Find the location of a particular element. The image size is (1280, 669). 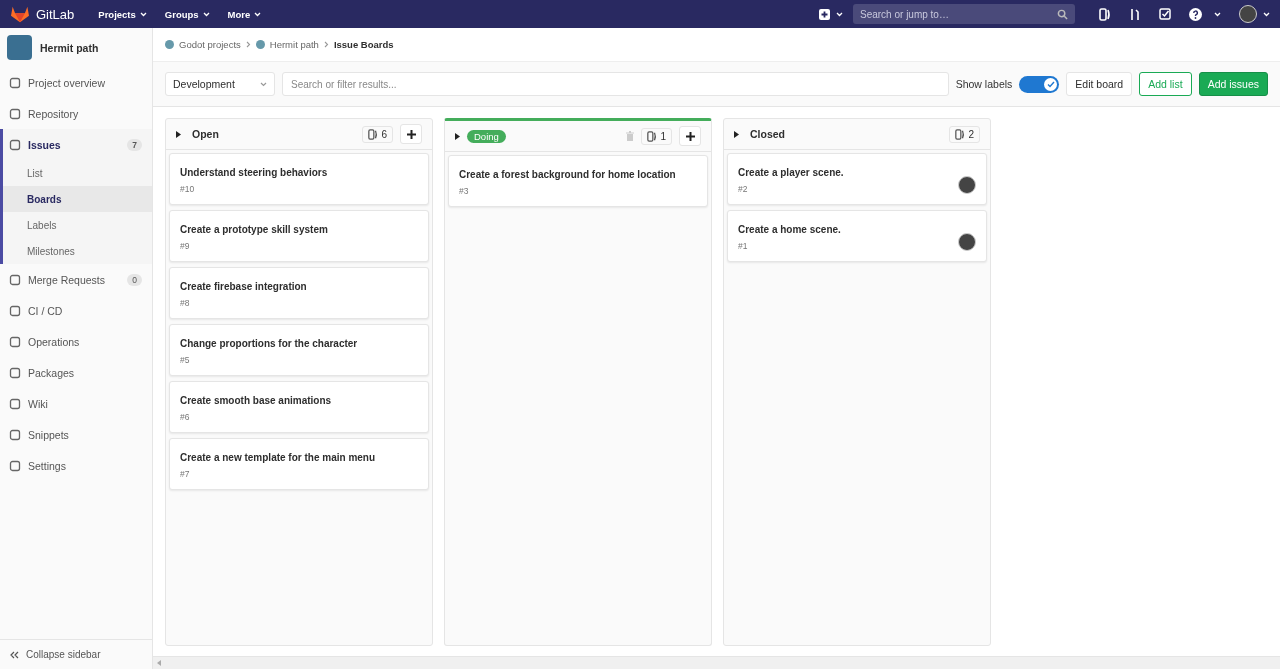

issue-title: Create a player scene. is located at coordinates (848, 172).